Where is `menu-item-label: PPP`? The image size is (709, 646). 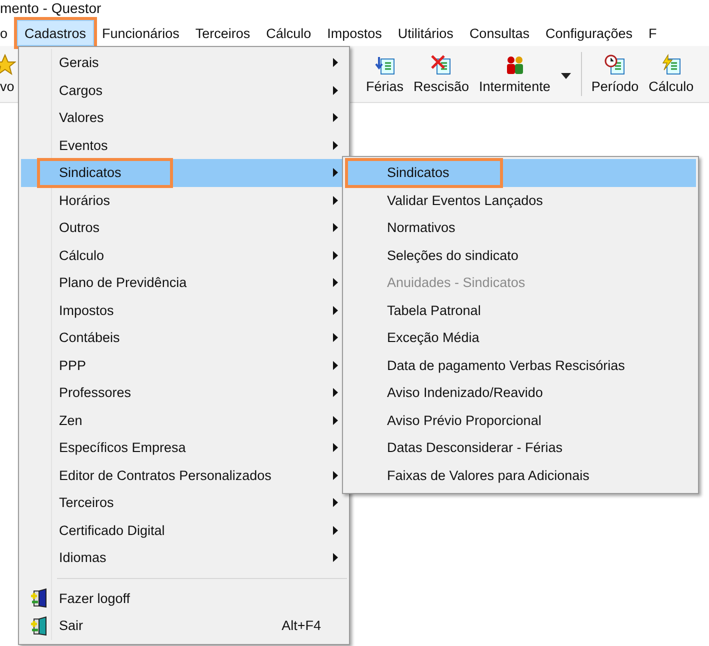 menu-item-label: PPP is located at coordinates (72, 365).